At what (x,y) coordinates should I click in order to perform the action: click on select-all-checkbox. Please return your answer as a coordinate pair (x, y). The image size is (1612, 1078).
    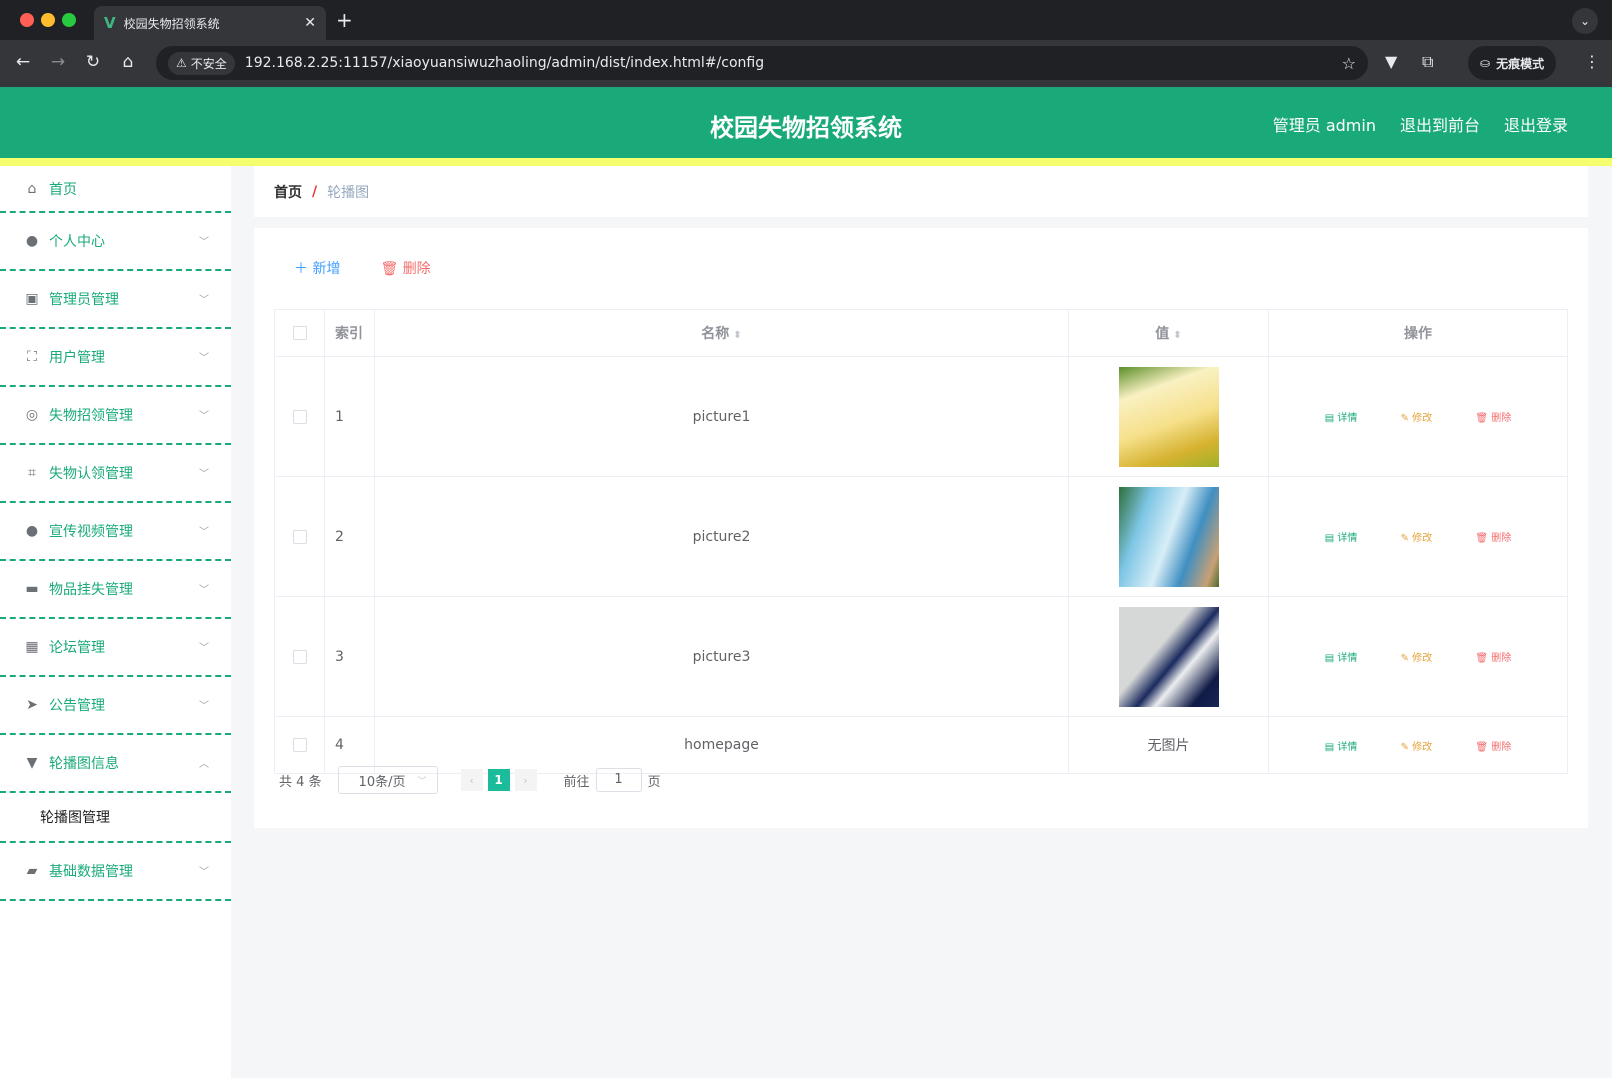
    Looking at the image, I should click on (299, 333).